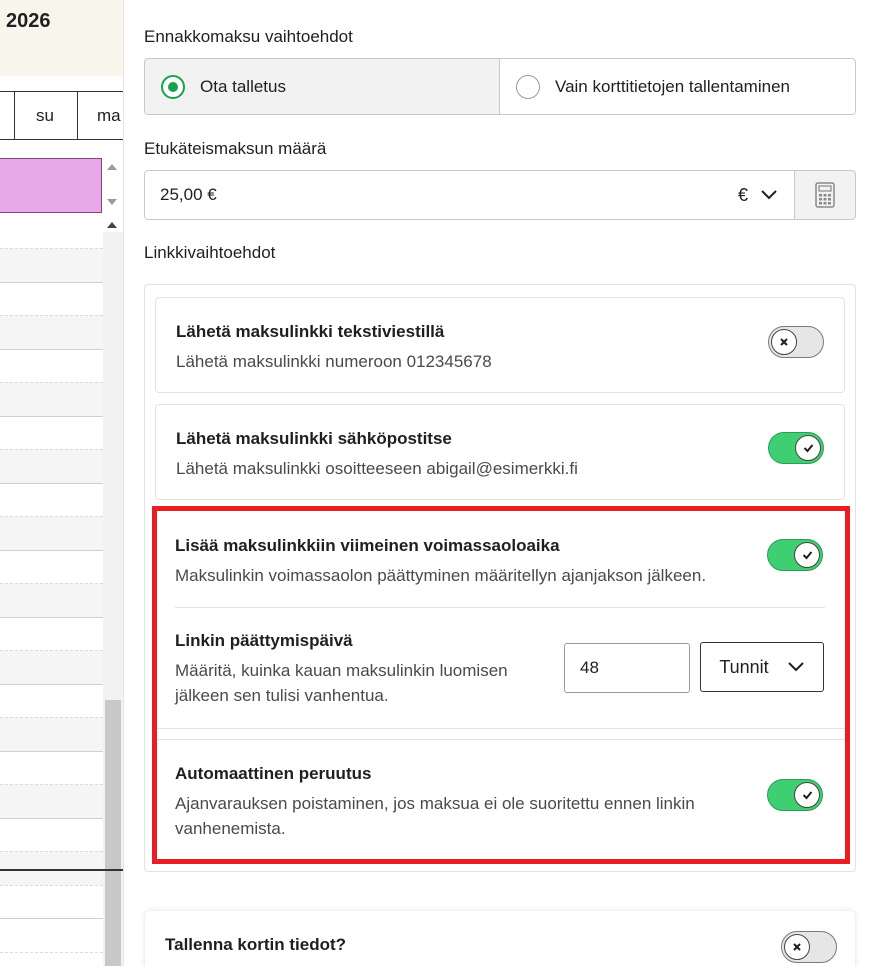  Describe the element at coordinates (322, 86) in the screenshot. I see `option-take-deposit: Ota talletus` at that location.